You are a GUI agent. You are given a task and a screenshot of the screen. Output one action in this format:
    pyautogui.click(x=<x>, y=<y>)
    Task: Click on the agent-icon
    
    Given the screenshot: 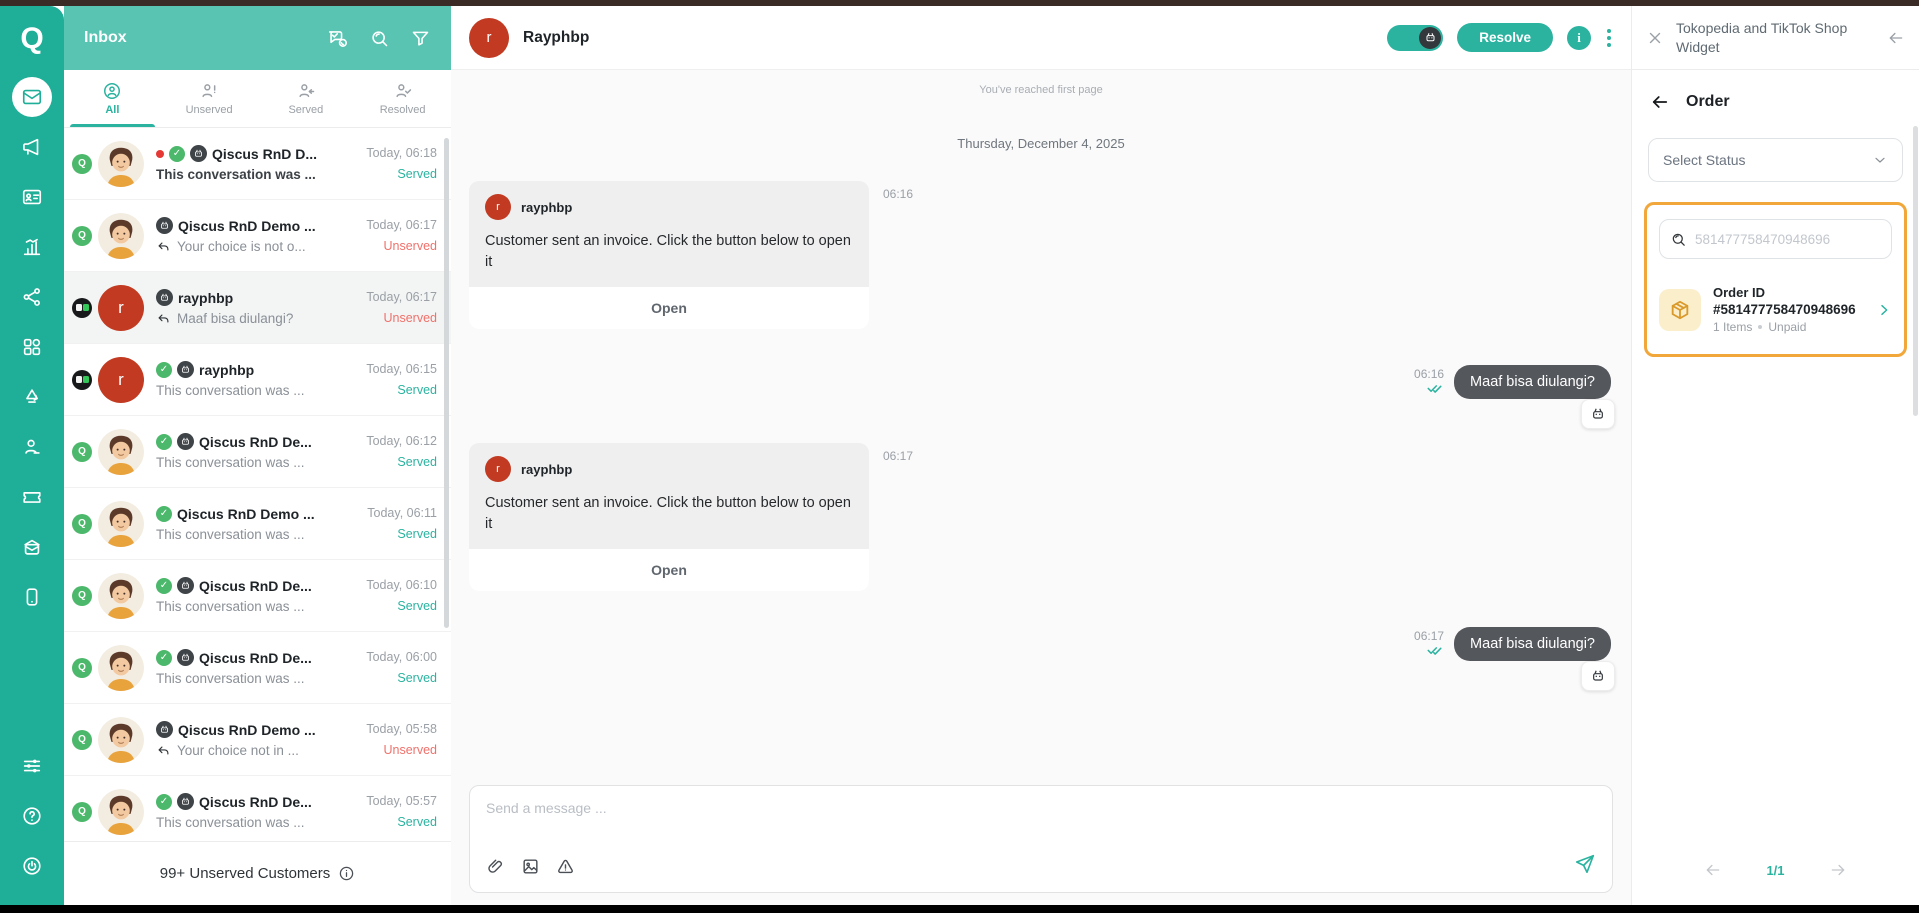 What is the action you would take?
    pyautogui.click(x=32, y=447)
    